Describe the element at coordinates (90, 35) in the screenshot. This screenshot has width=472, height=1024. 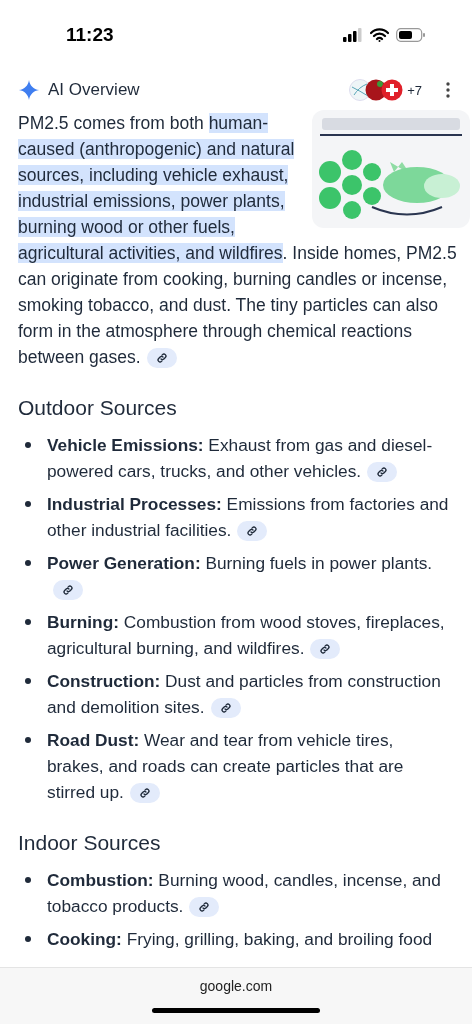
I see `clock-time: 11:23` at that location.